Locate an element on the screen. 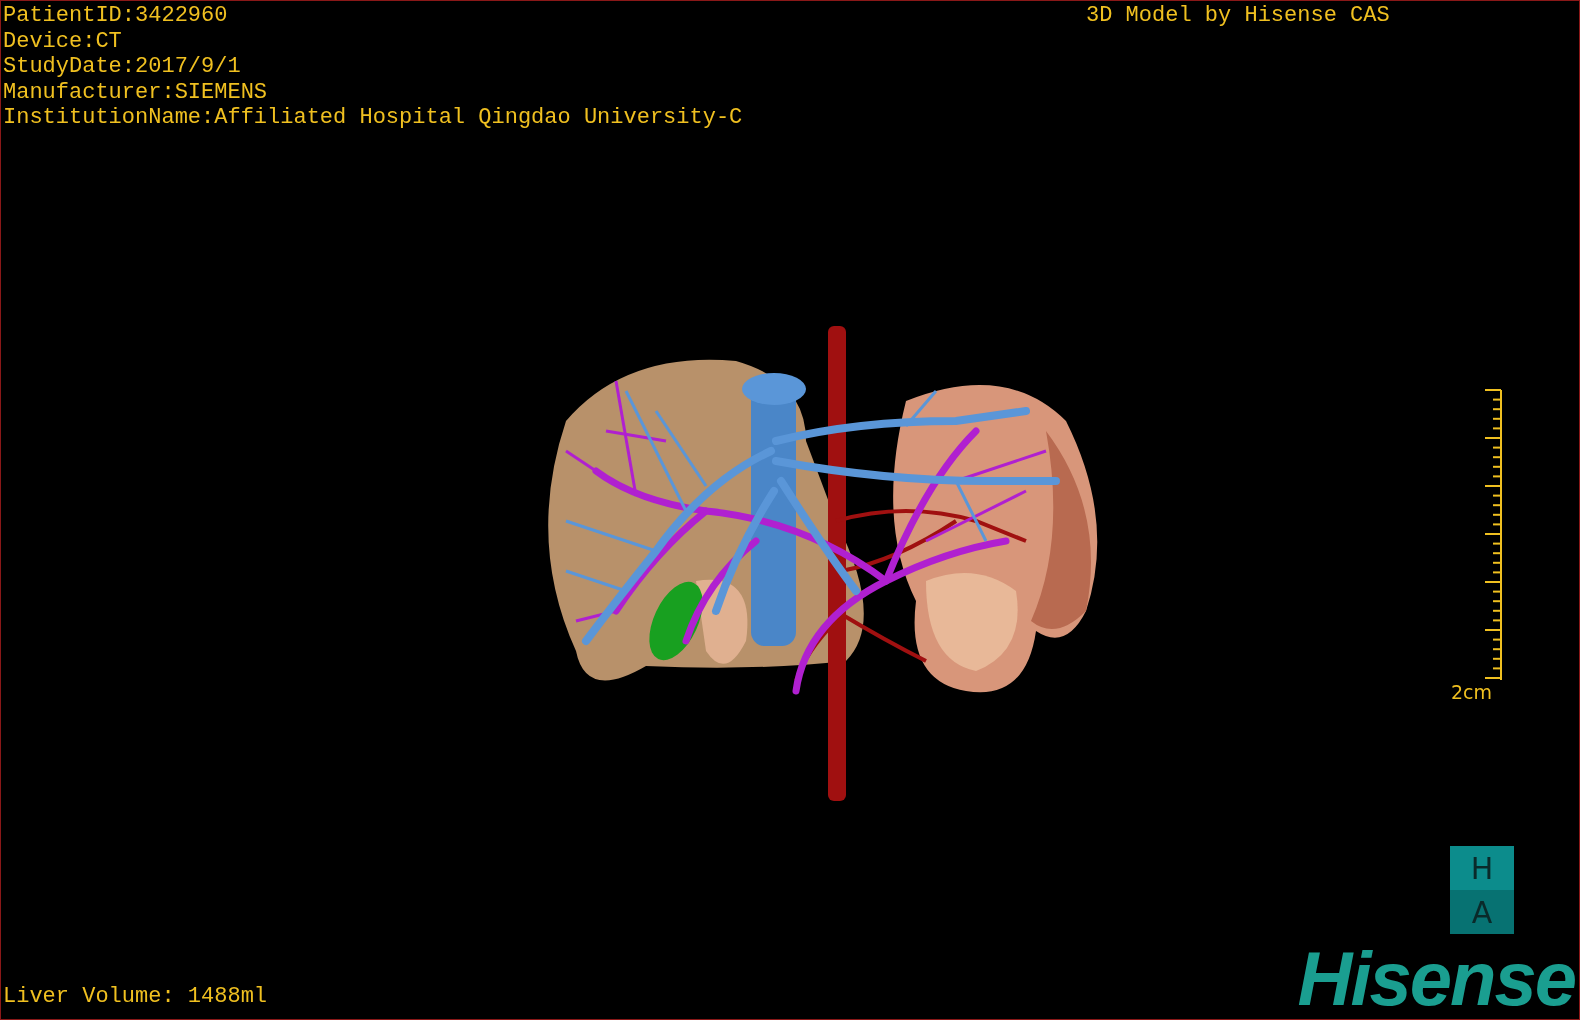 The height and width of the screenshot is (1020, 1580). patient-info-text: Device:CT is located at coordinates (63, 41).